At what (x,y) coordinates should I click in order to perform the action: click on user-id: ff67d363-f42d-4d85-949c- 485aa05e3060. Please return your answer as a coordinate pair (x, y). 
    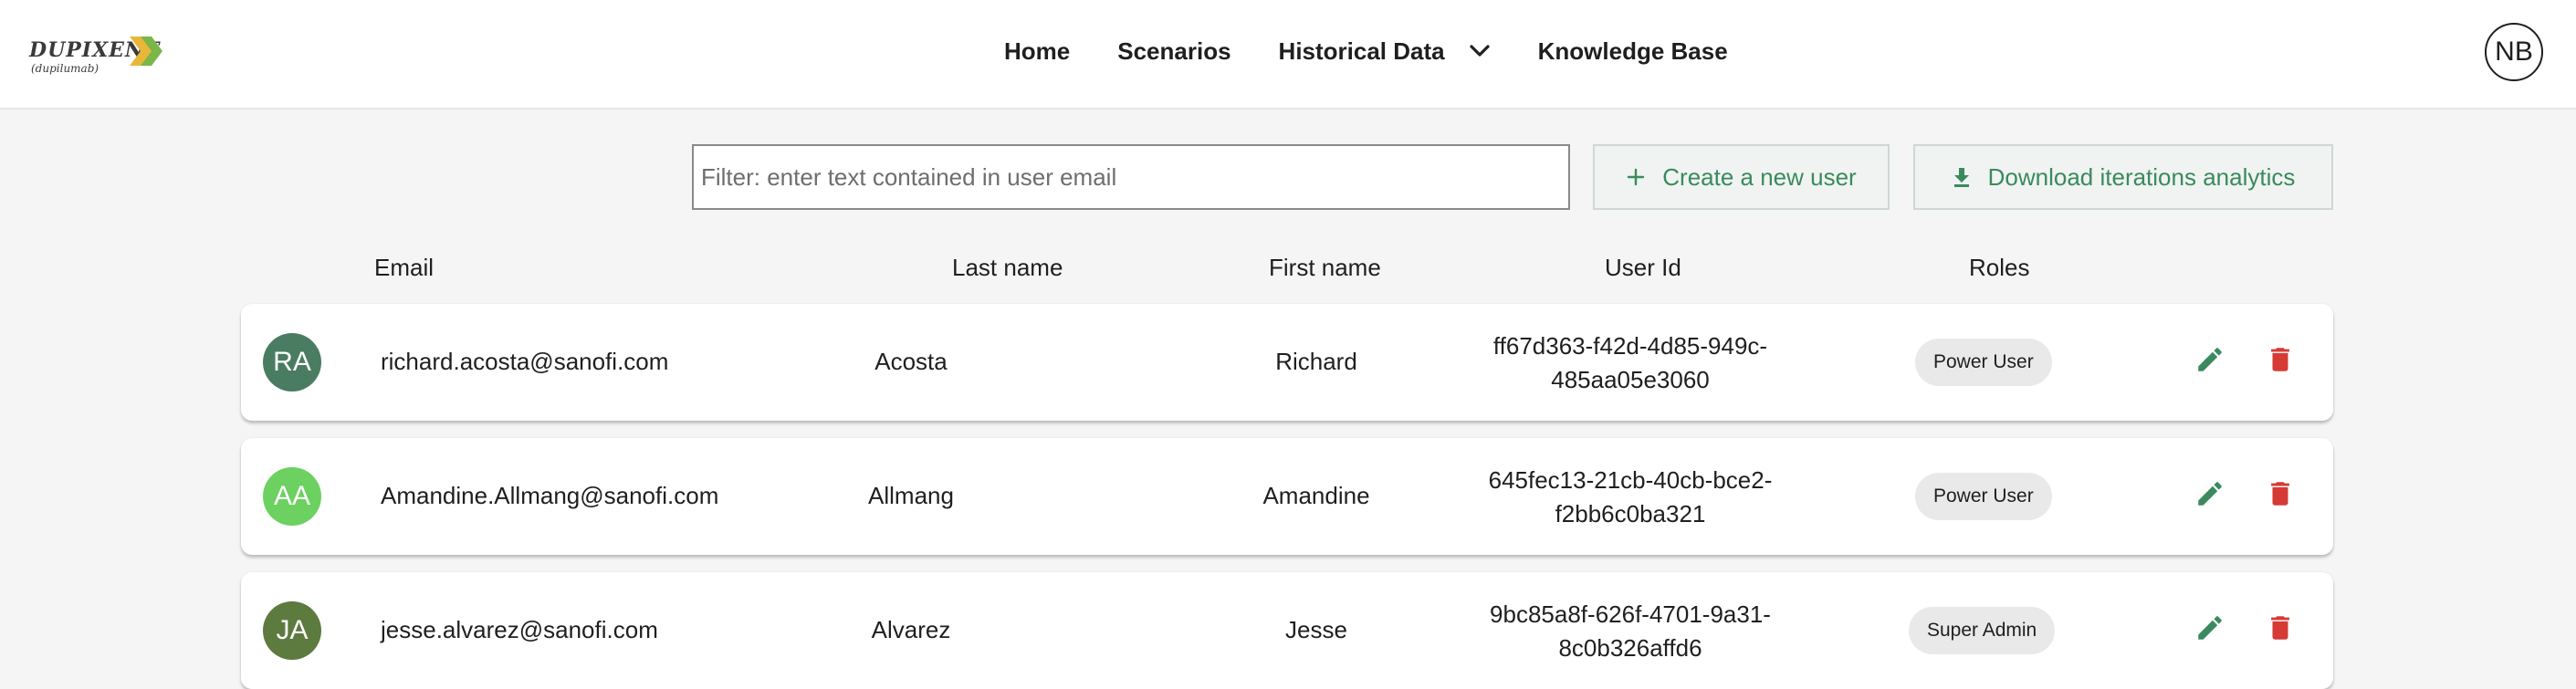
    Looking at the image, I should click on (1631, 363).